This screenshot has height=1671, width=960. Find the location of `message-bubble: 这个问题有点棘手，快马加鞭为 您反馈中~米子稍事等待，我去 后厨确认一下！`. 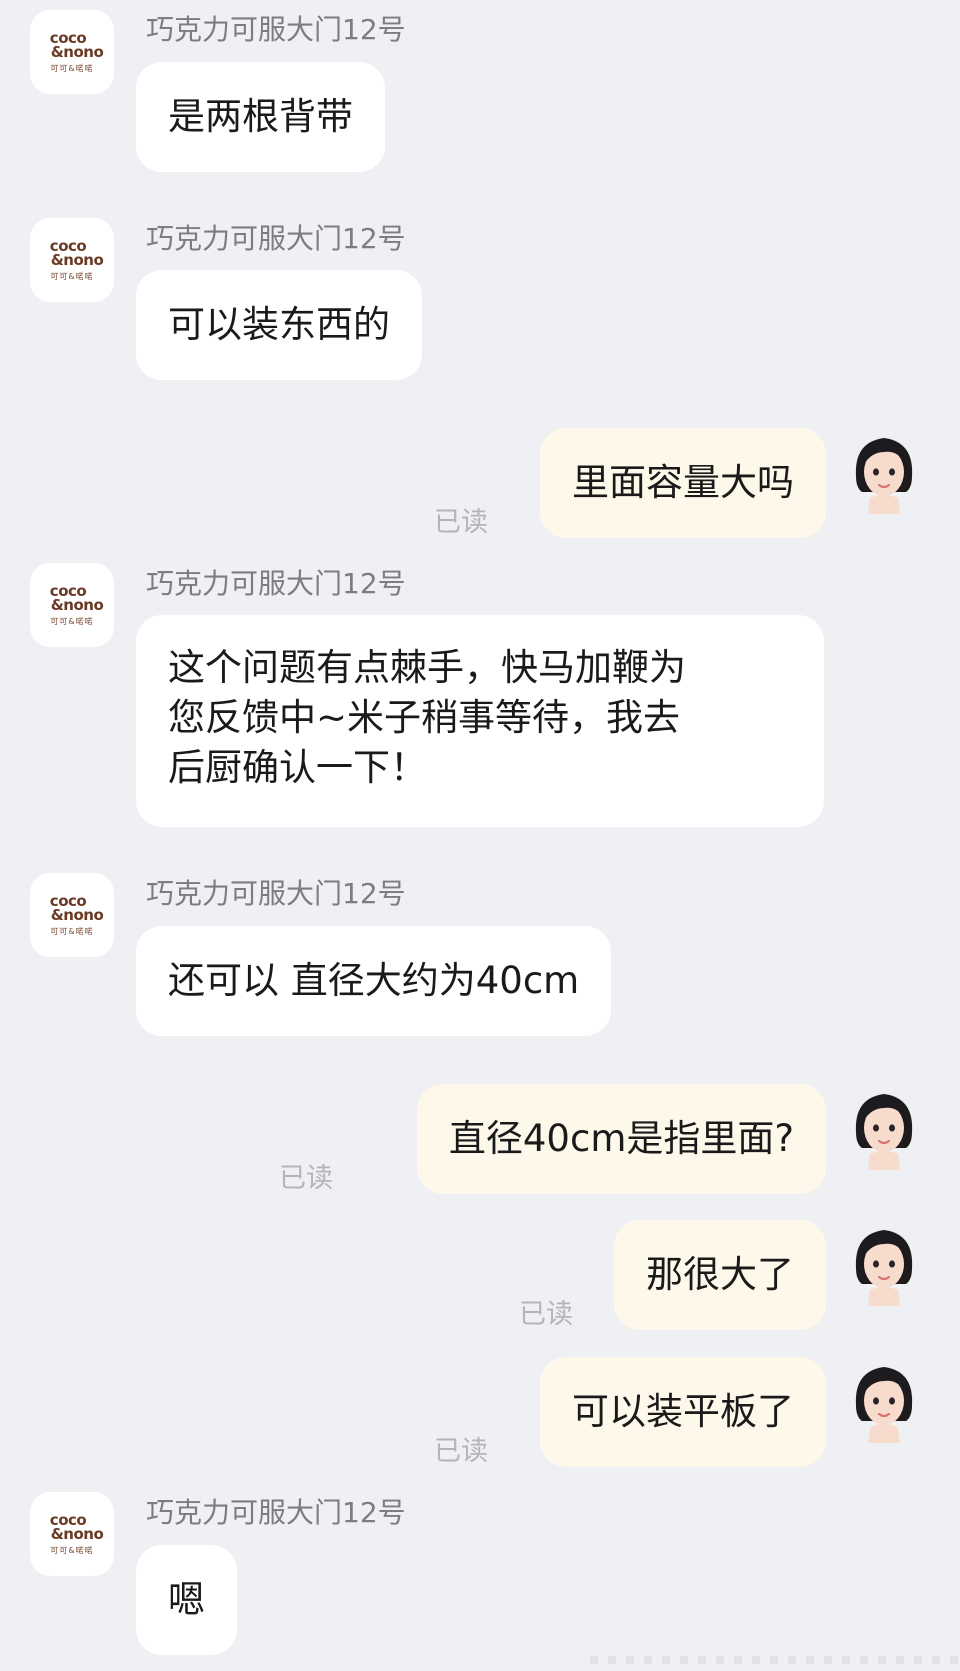

message-bubble: 这个问题有点棘手，快马加鞭为 您反馈中~米子稍事等待，我去 后厨确认一下！ is located at coordinates (480, 721).